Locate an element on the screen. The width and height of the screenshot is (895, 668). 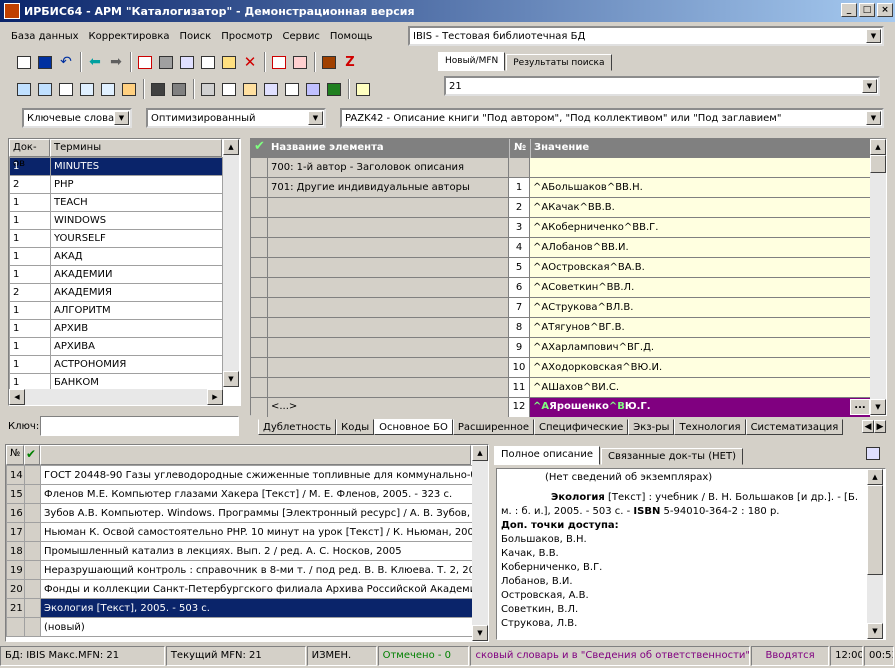
print-preview-icon is located at coordinates (874, 455).